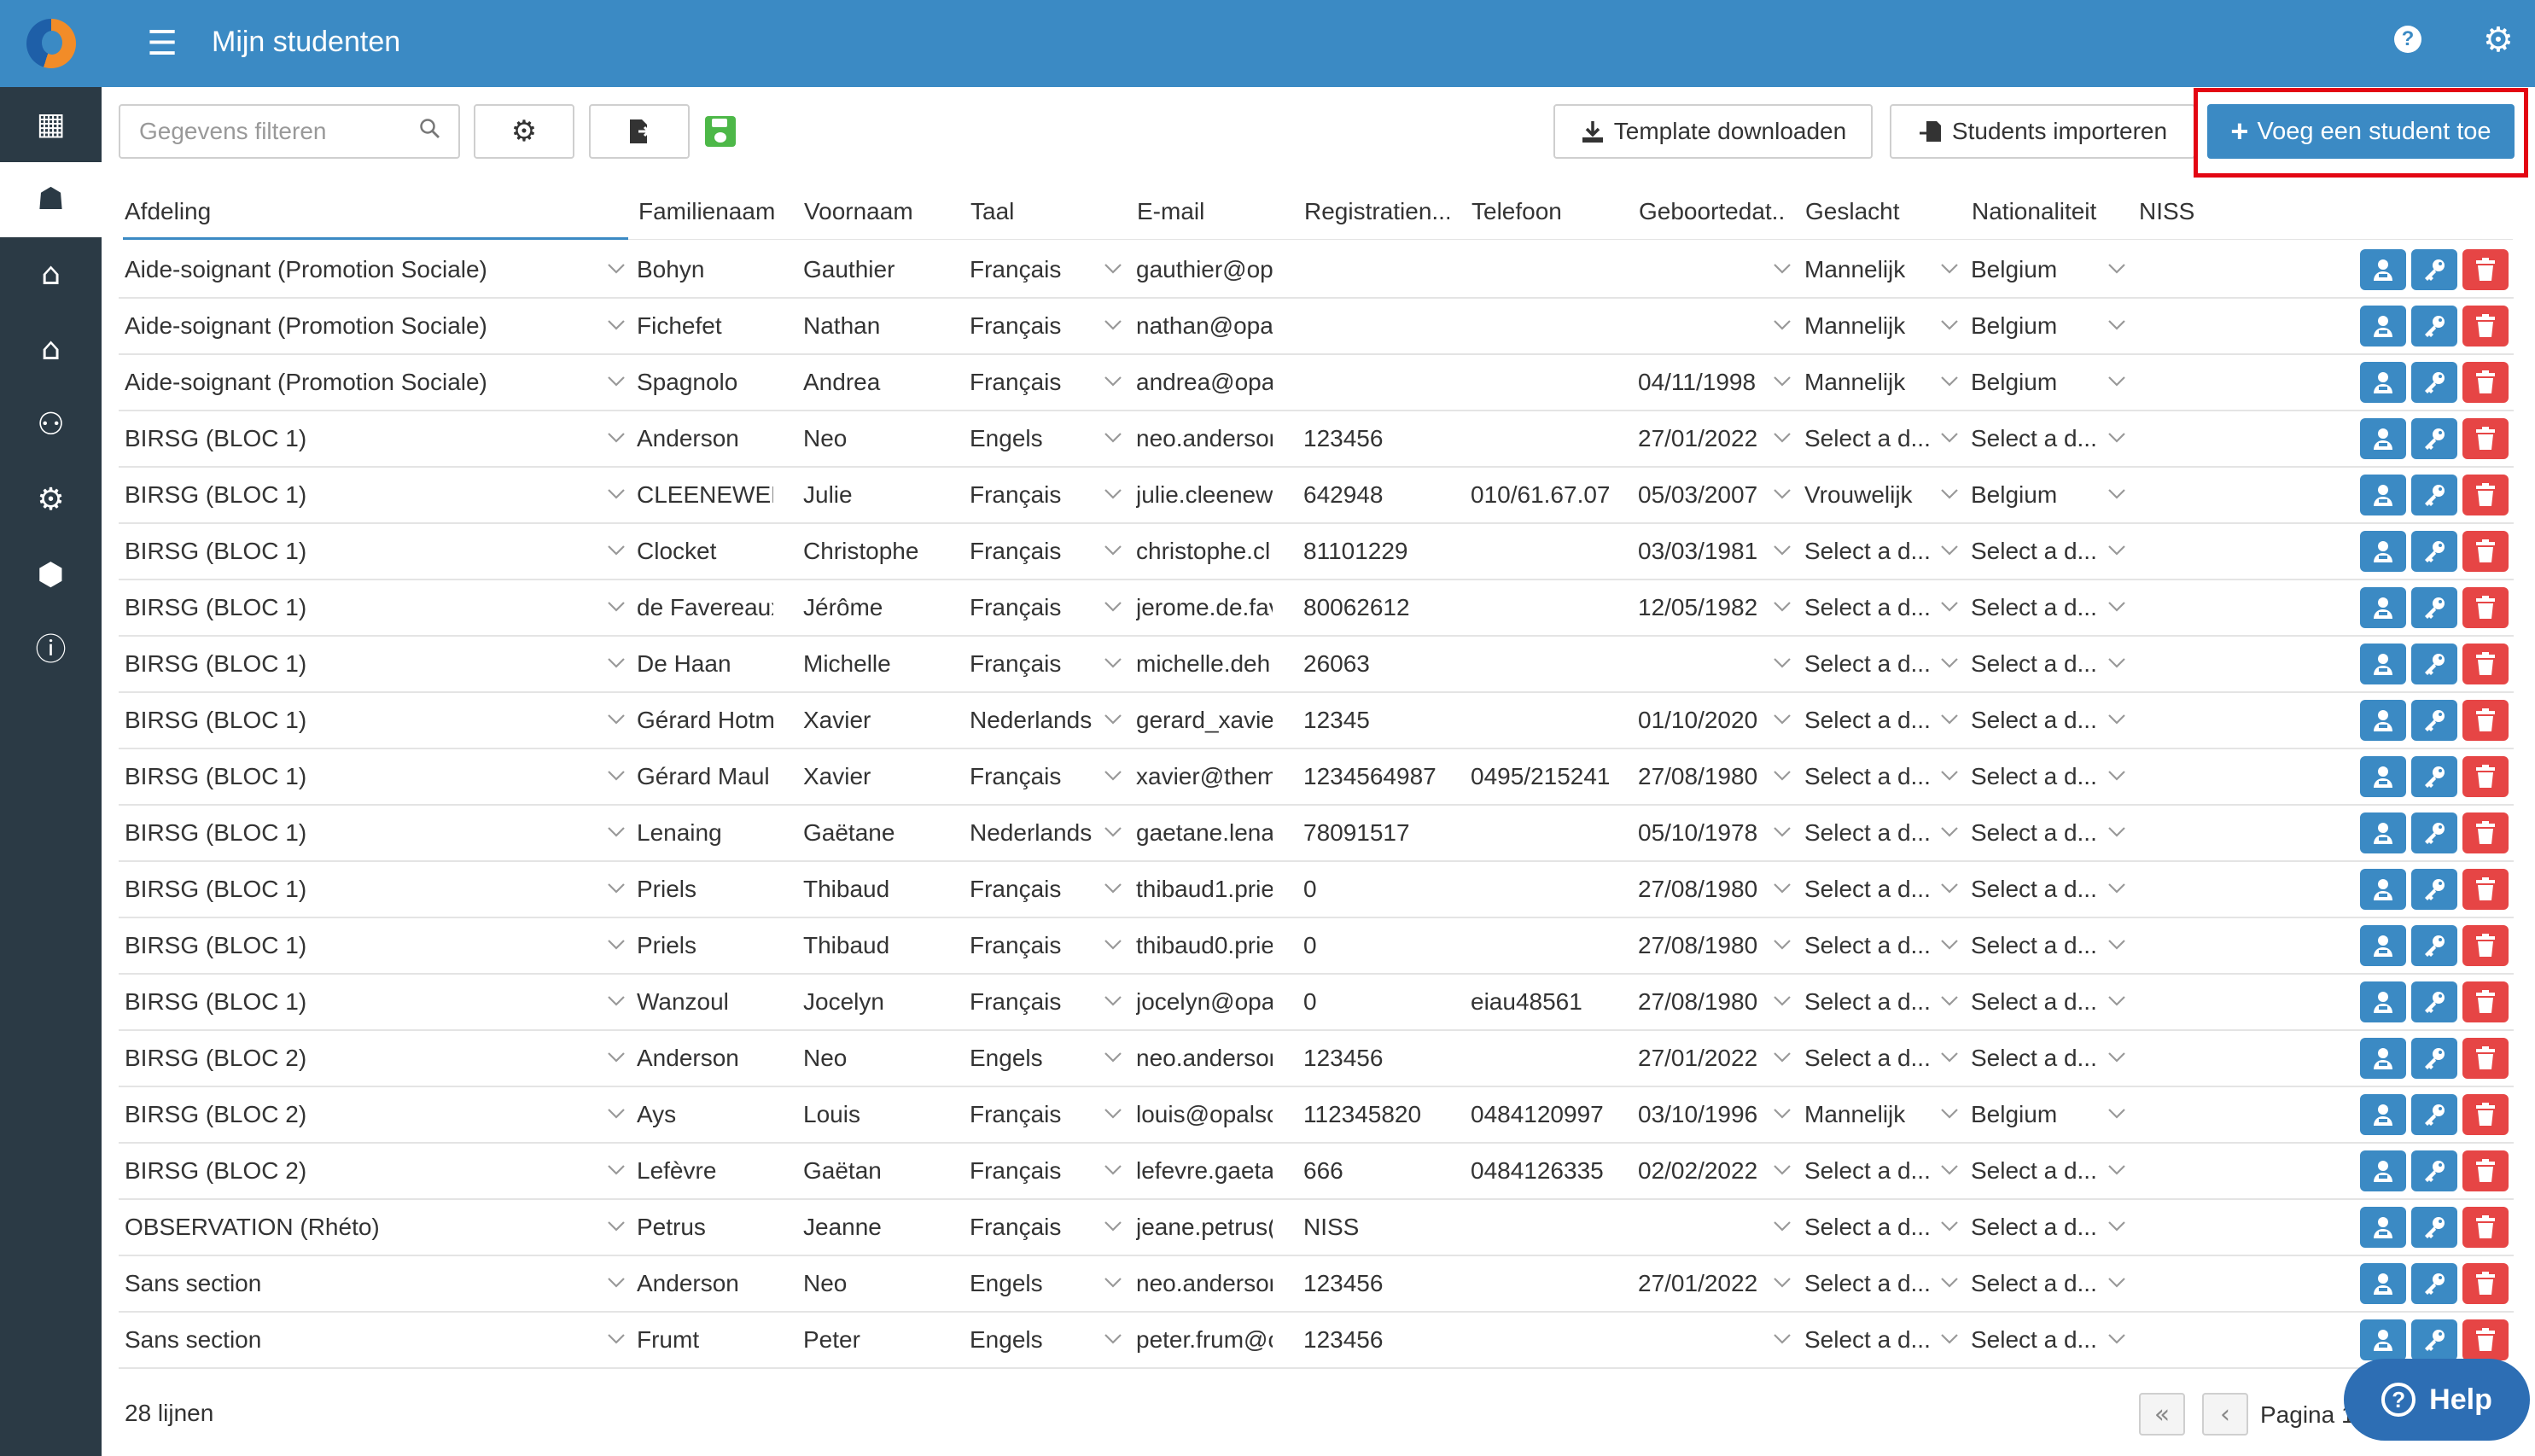  I want to click on sidebar-item-info: ⓘ, so click(51, 650).